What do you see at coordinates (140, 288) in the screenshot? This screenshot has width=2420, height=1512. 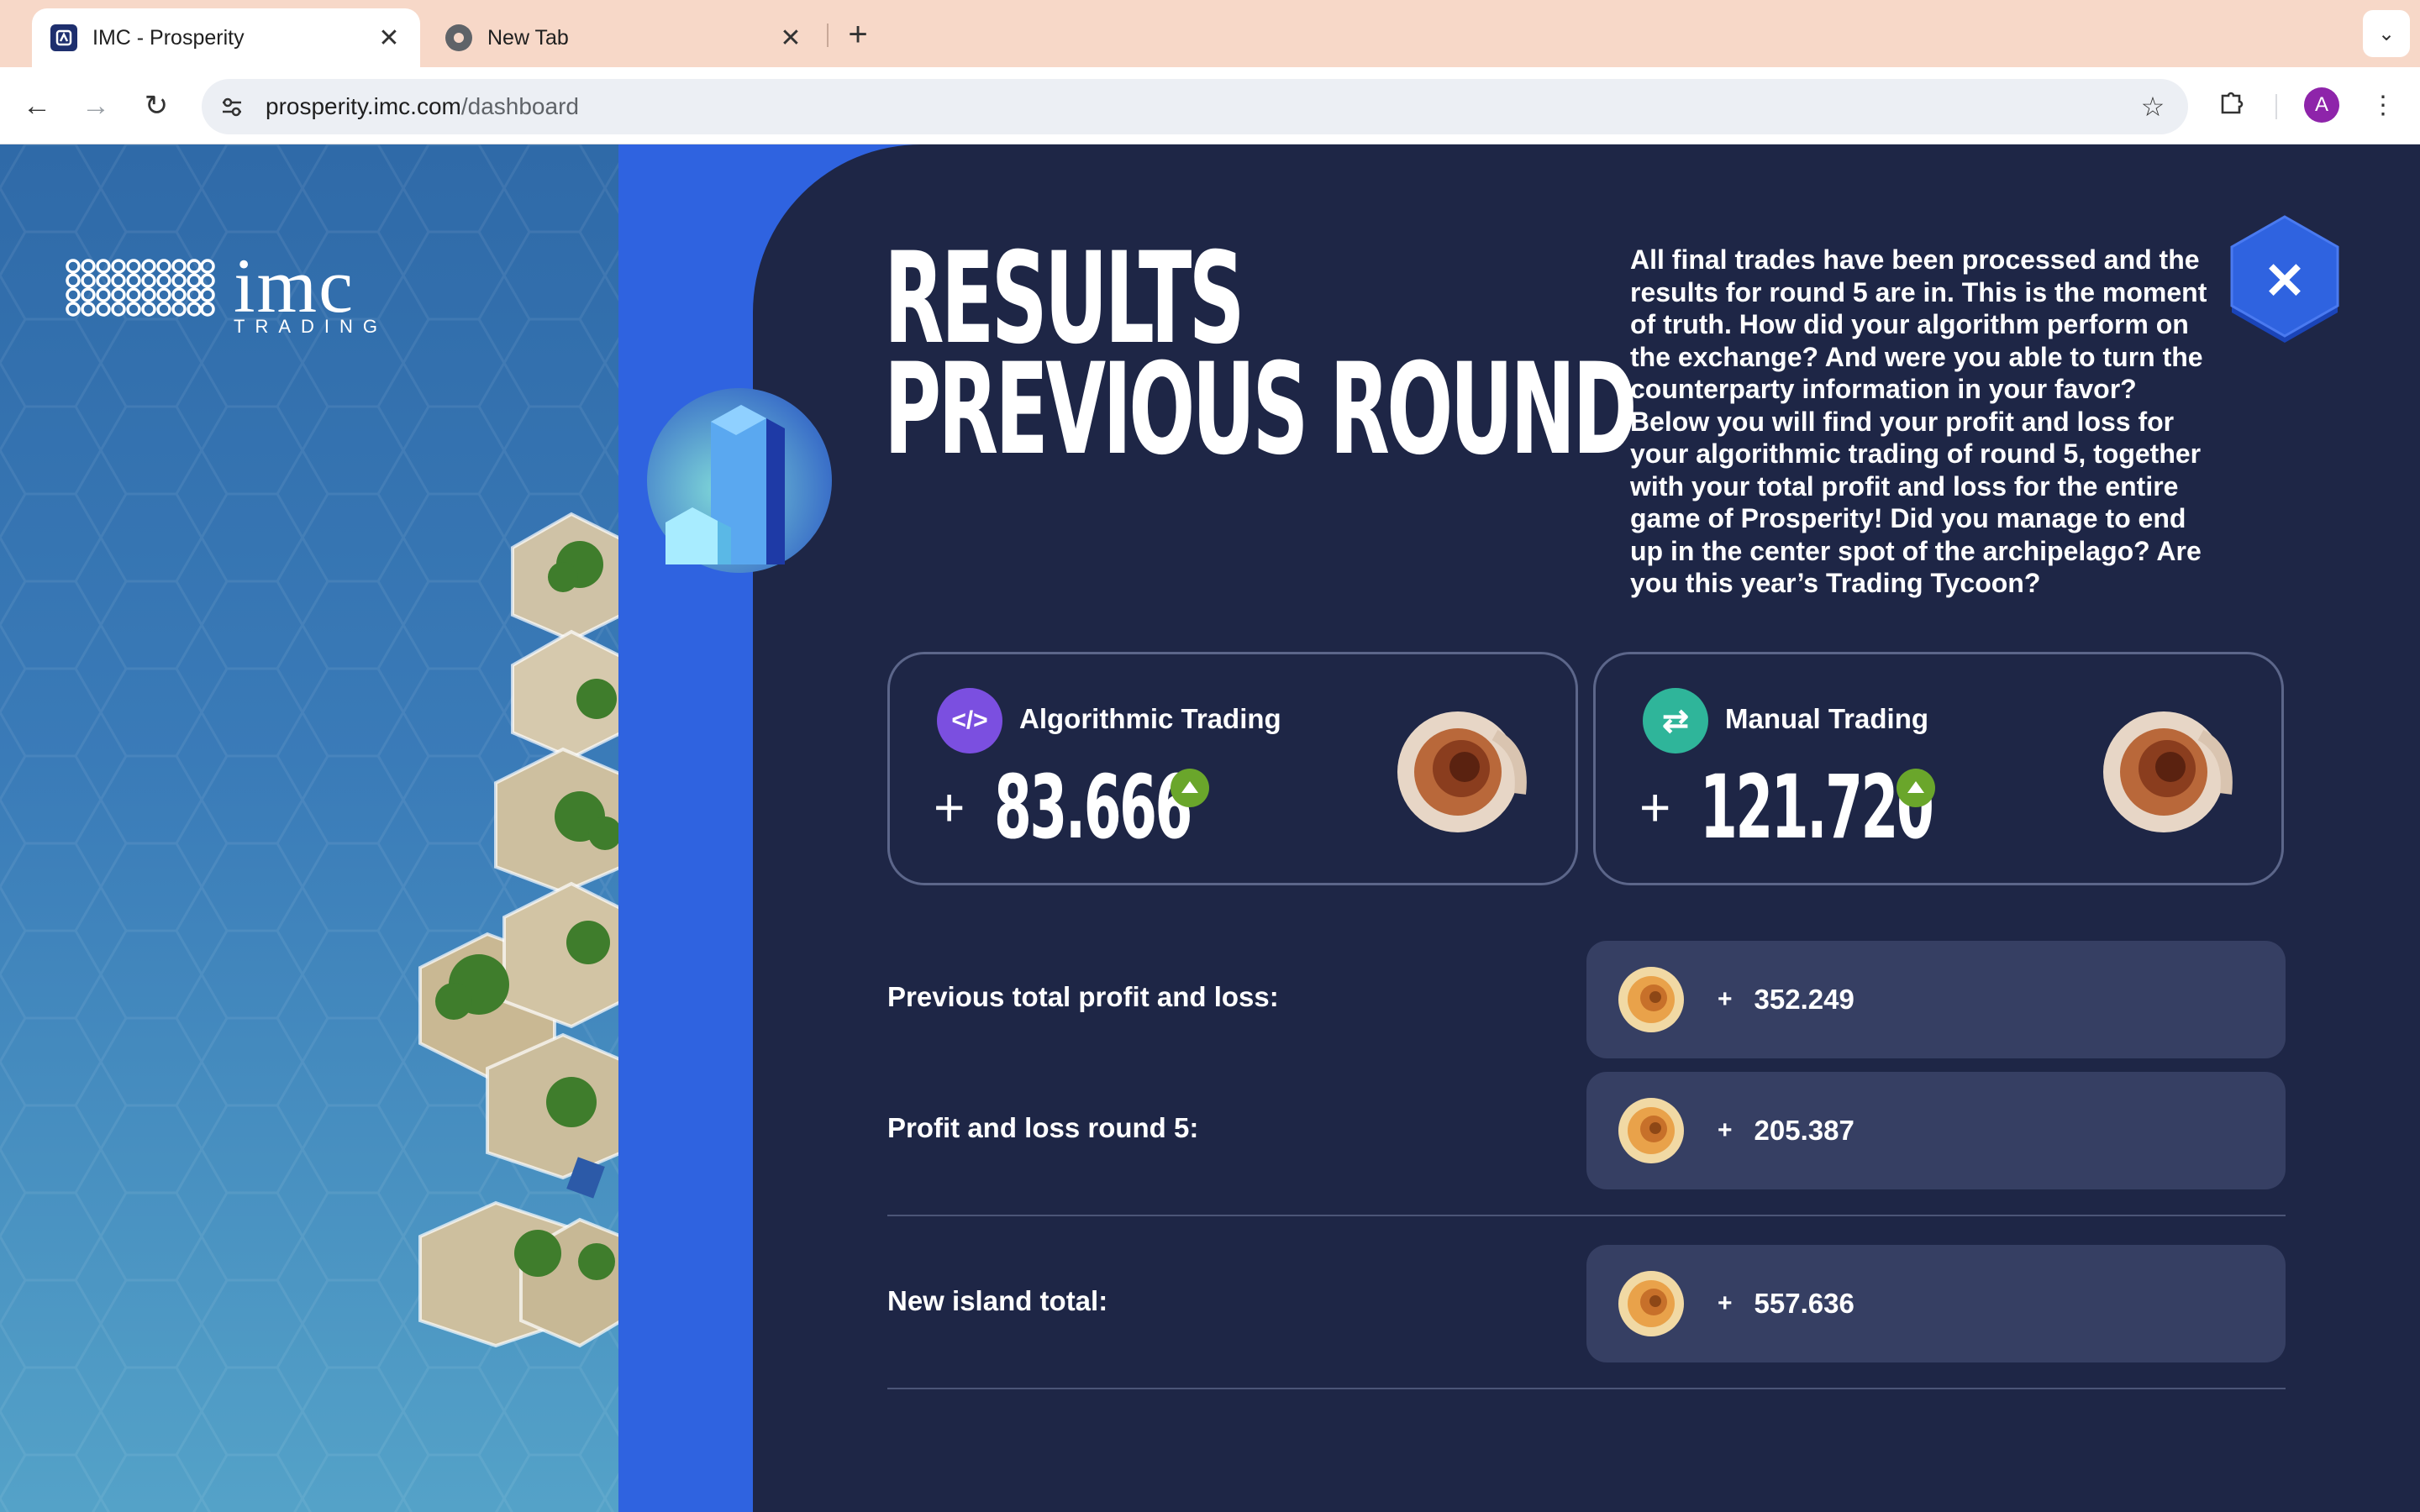 I see `logo-dots-icon` at bounding box center [140, 288].